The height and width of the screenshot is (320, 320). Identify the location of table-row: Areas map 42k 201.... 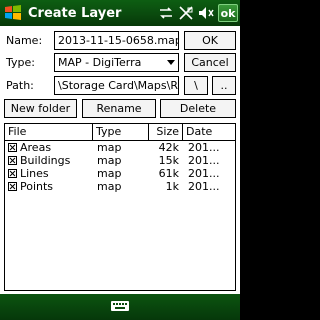
(120, 147).